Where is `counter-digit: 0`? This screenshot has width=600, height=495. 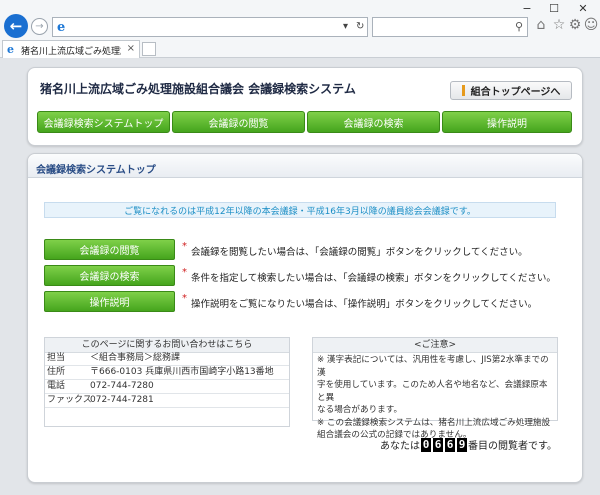 counter-digit: 0 is located at coordinates (426, 444).